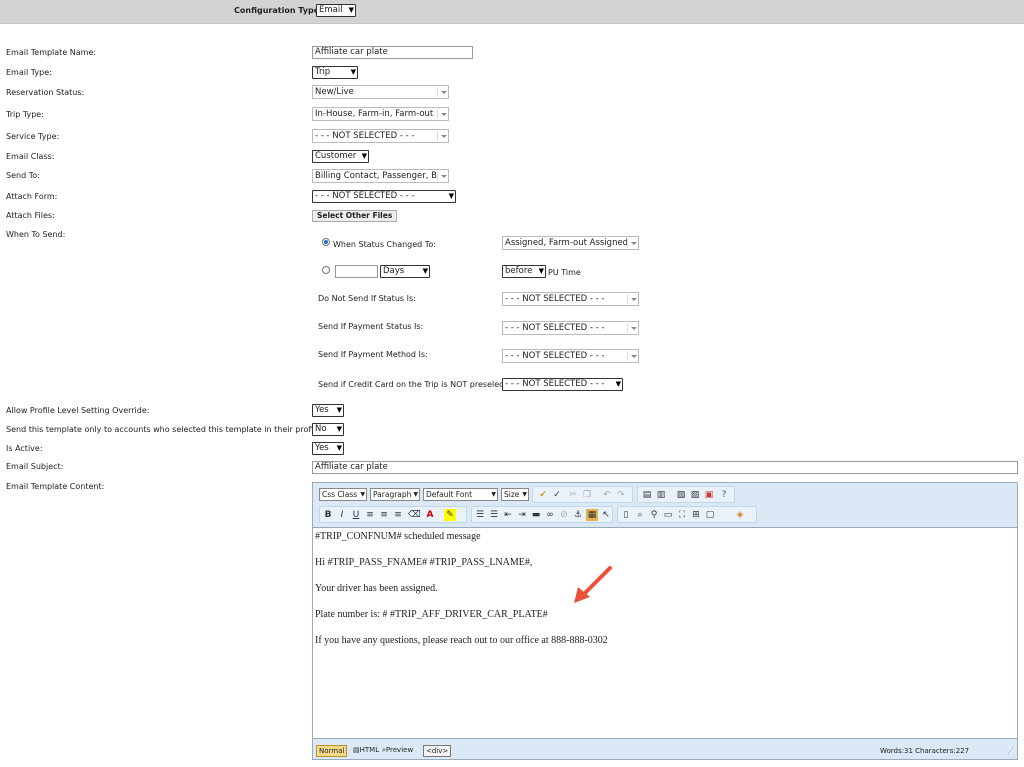 The image size is (1024, 767). What do you see at coordinates (340, 156) in the screenshot?
I see `email-class-select: Customer ▼` at bounding box center [340, 156].